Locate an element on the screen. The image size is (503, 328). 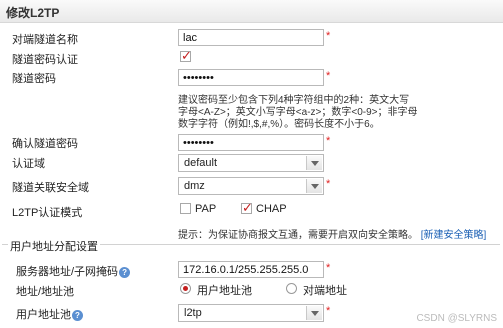
policy-hint-text: 提示：为保证协商报文互通，需要开启双向安全策略。 is located at coordinates (298, 235).